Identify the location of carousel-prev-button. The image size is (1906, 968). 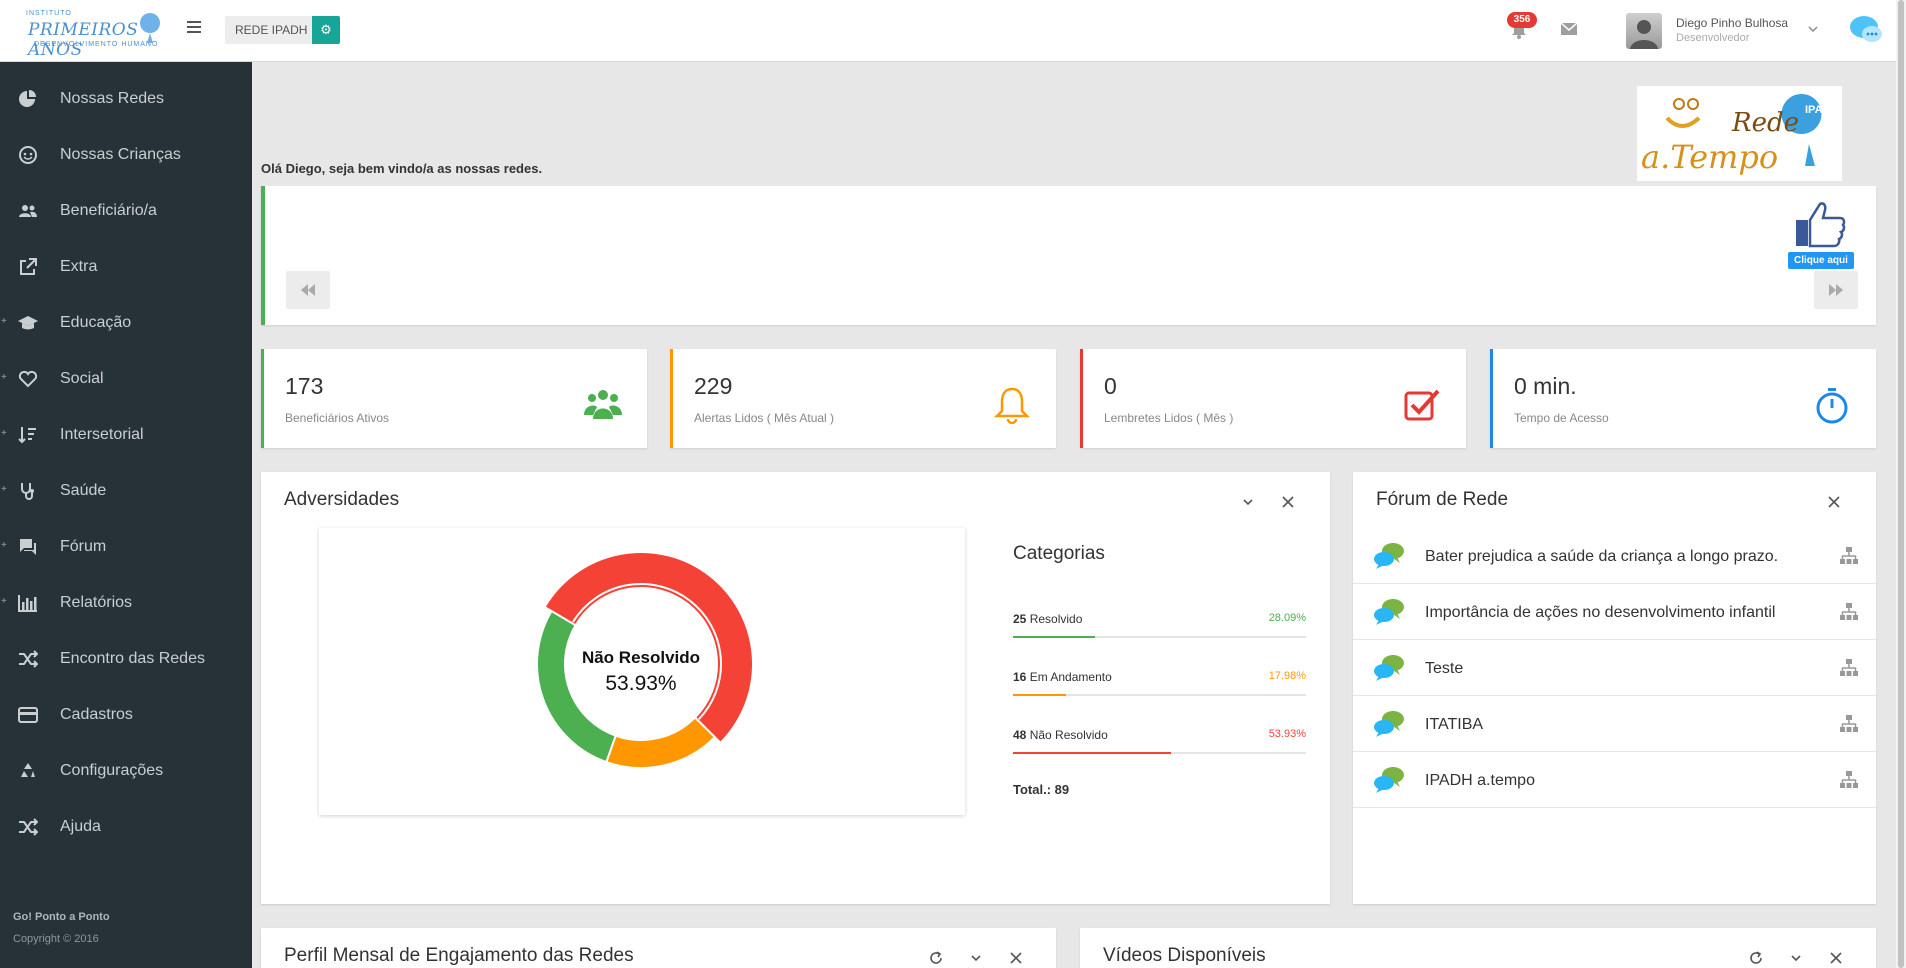
(308, 290).